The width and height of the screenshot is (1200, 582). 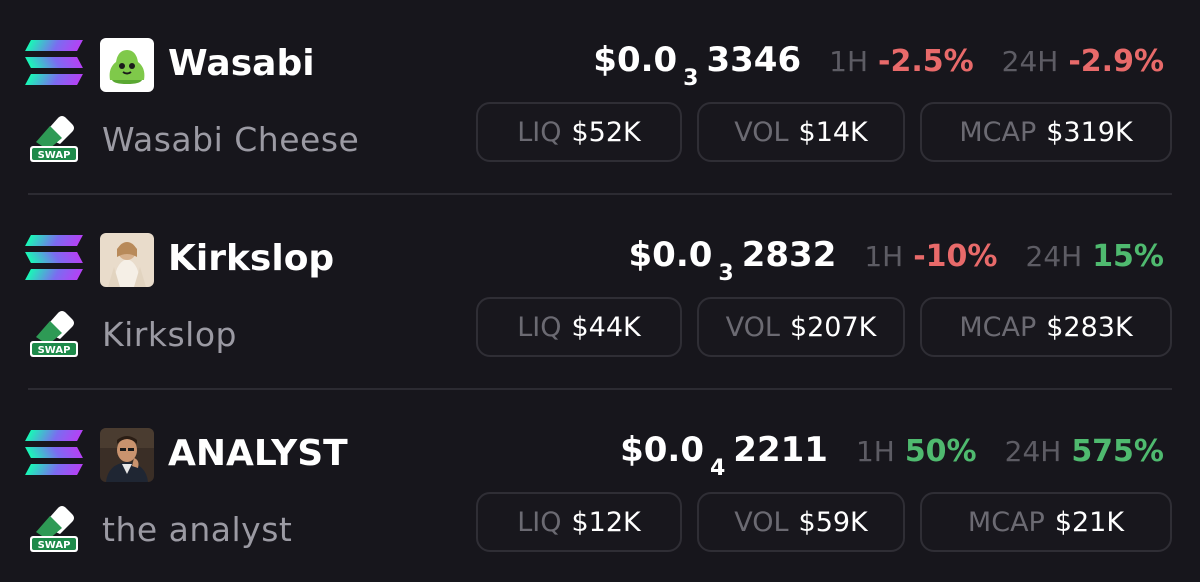 I want to click on market-cap-pill: MCAP $21K, so click(x=1046, y=522).